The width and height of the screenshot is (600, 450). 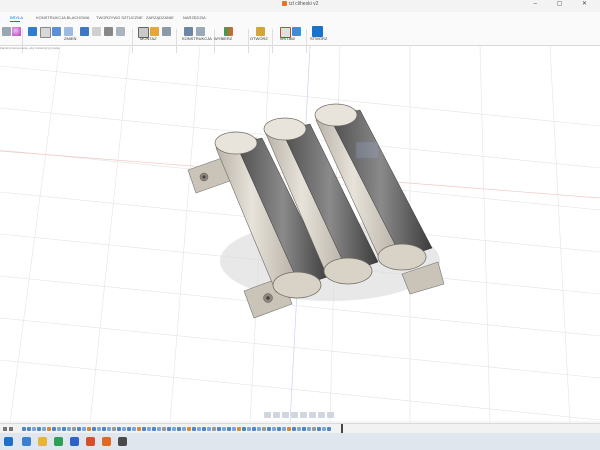 What do you see at coordinates (74, 441) in the screenshot?
I see `word-icon` at bounding box center [74, 441].